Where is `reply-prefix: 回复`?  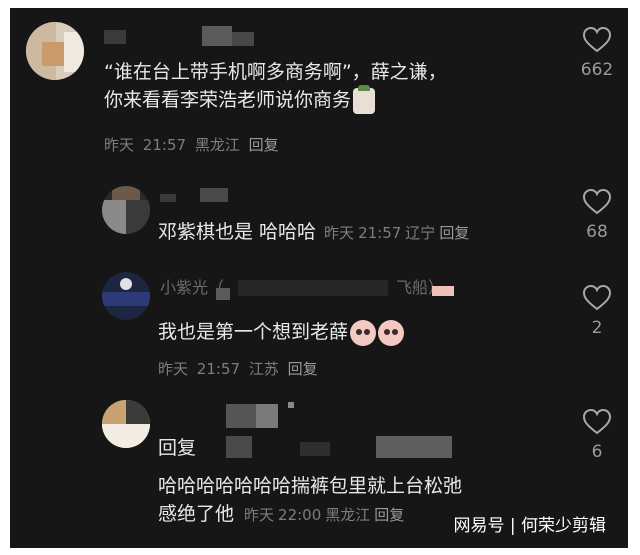 reply-prefix: 回复 is located at coordinates (177, 448).